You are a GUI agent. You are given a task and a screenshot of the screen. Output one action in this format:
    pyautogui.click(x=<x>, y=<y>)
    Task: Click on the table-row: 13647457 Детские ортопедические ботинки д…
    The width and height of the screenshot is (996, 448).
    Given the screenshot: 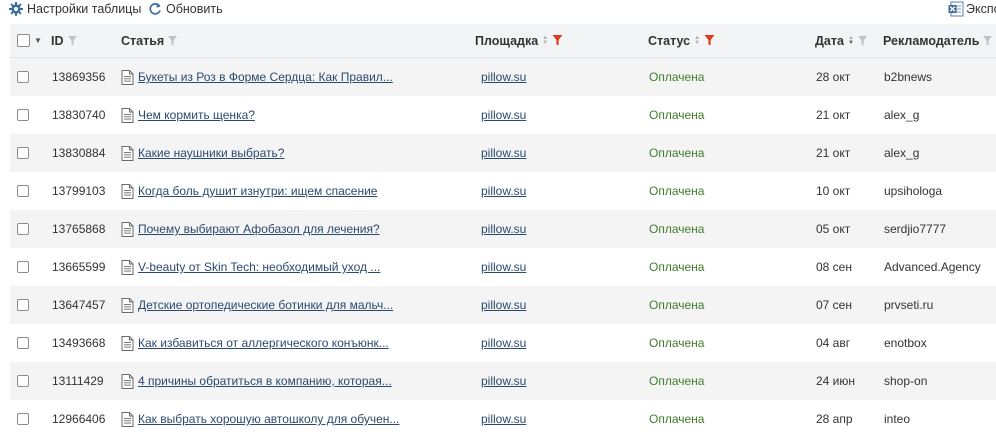 What is the action you would take?
    pyautogui.click(x=503, y=305)
    